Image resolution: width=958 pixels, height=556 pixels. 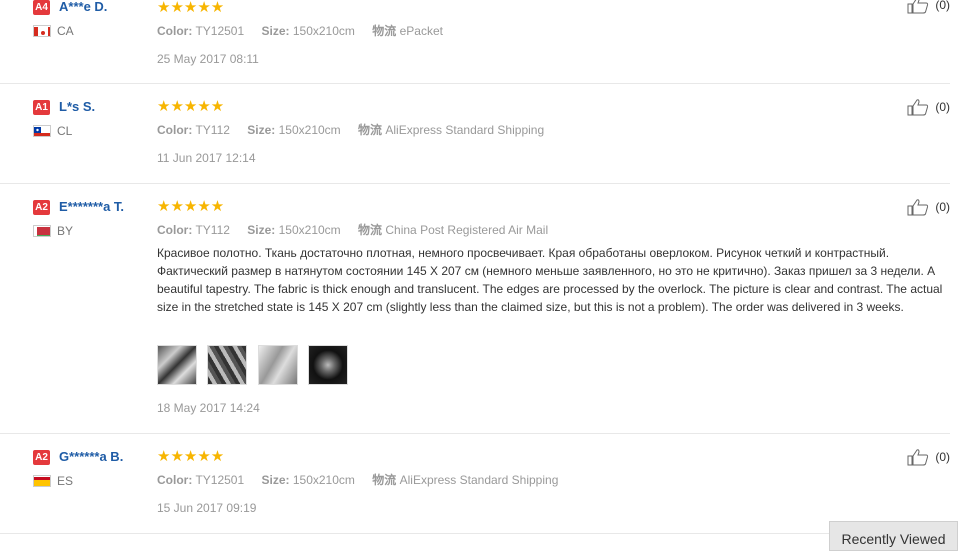 I want to click on reviewer-name: E*******a T., so click(x=91, y=206).